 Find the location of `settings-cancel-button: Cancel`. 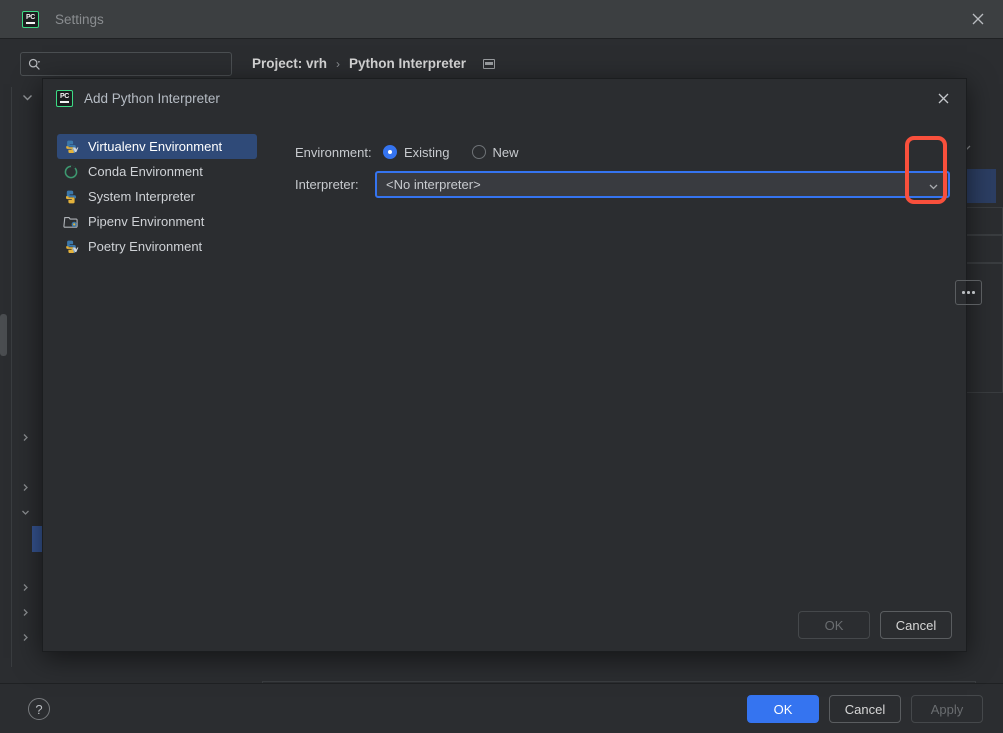

settings-cancel-button: Cancel is located at coordinates (865, 709).